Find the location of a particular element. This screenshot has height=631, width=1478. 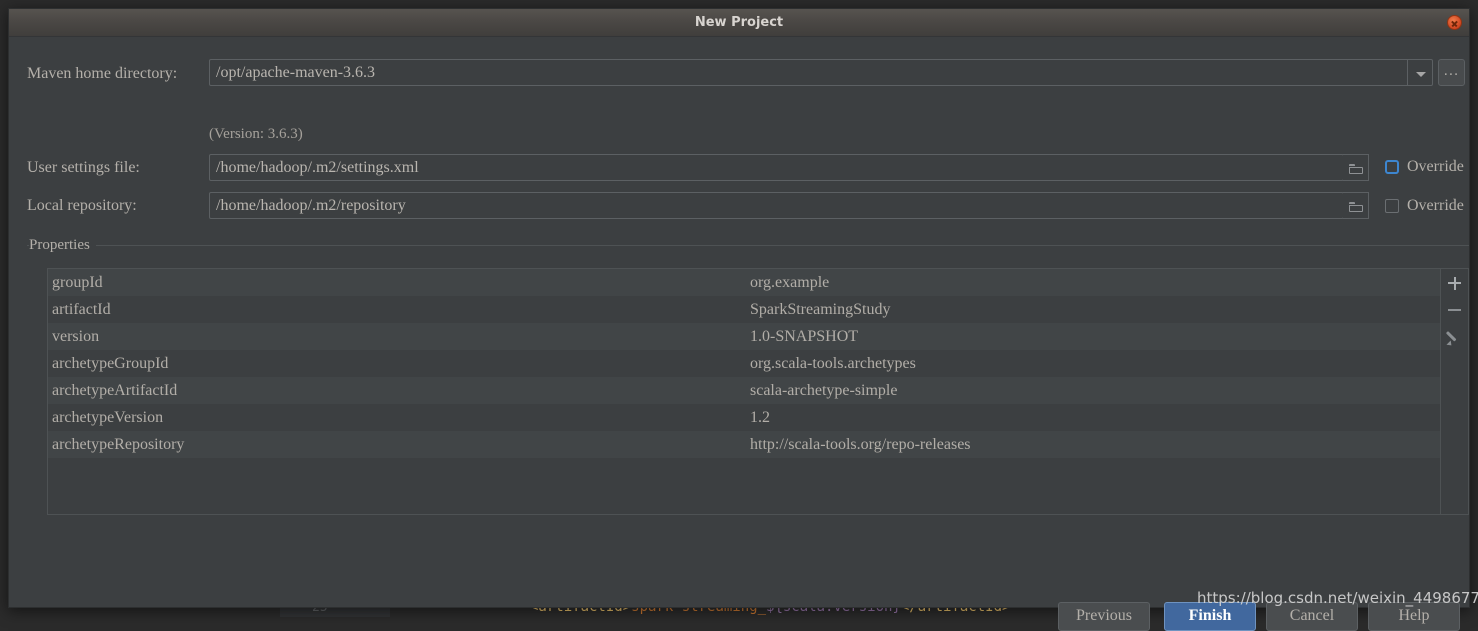

property-value: 1.2 is located at coordinates (760, 417).